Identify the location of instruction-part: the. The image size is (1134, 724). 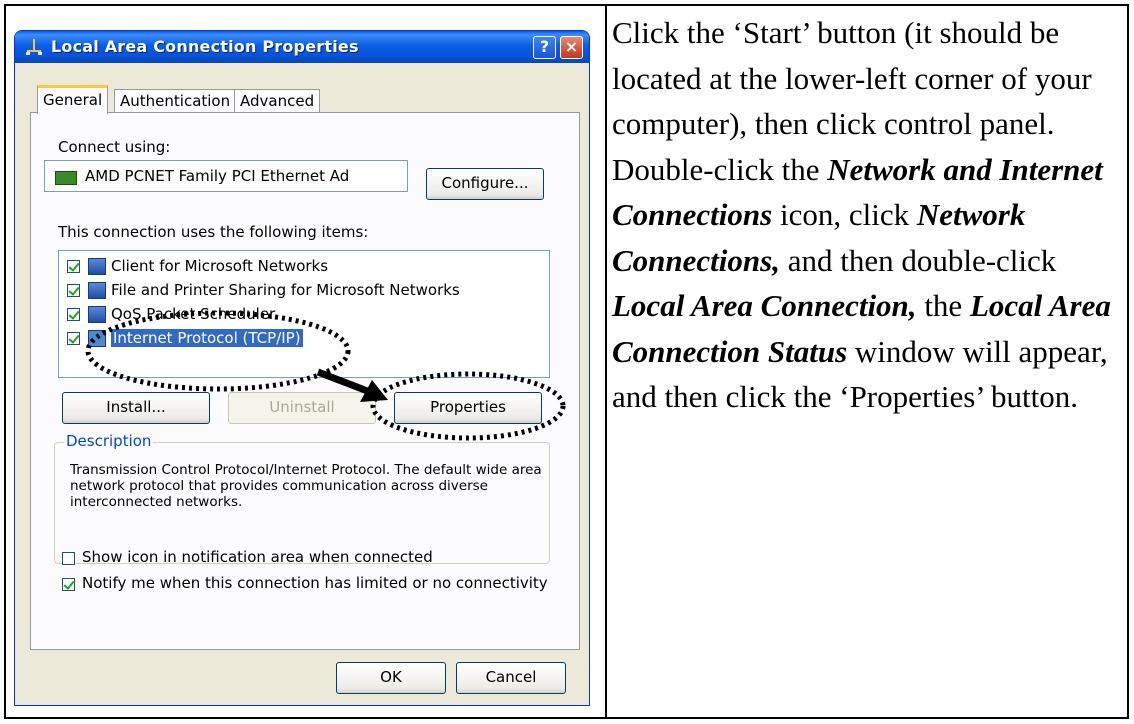
(943, 305).